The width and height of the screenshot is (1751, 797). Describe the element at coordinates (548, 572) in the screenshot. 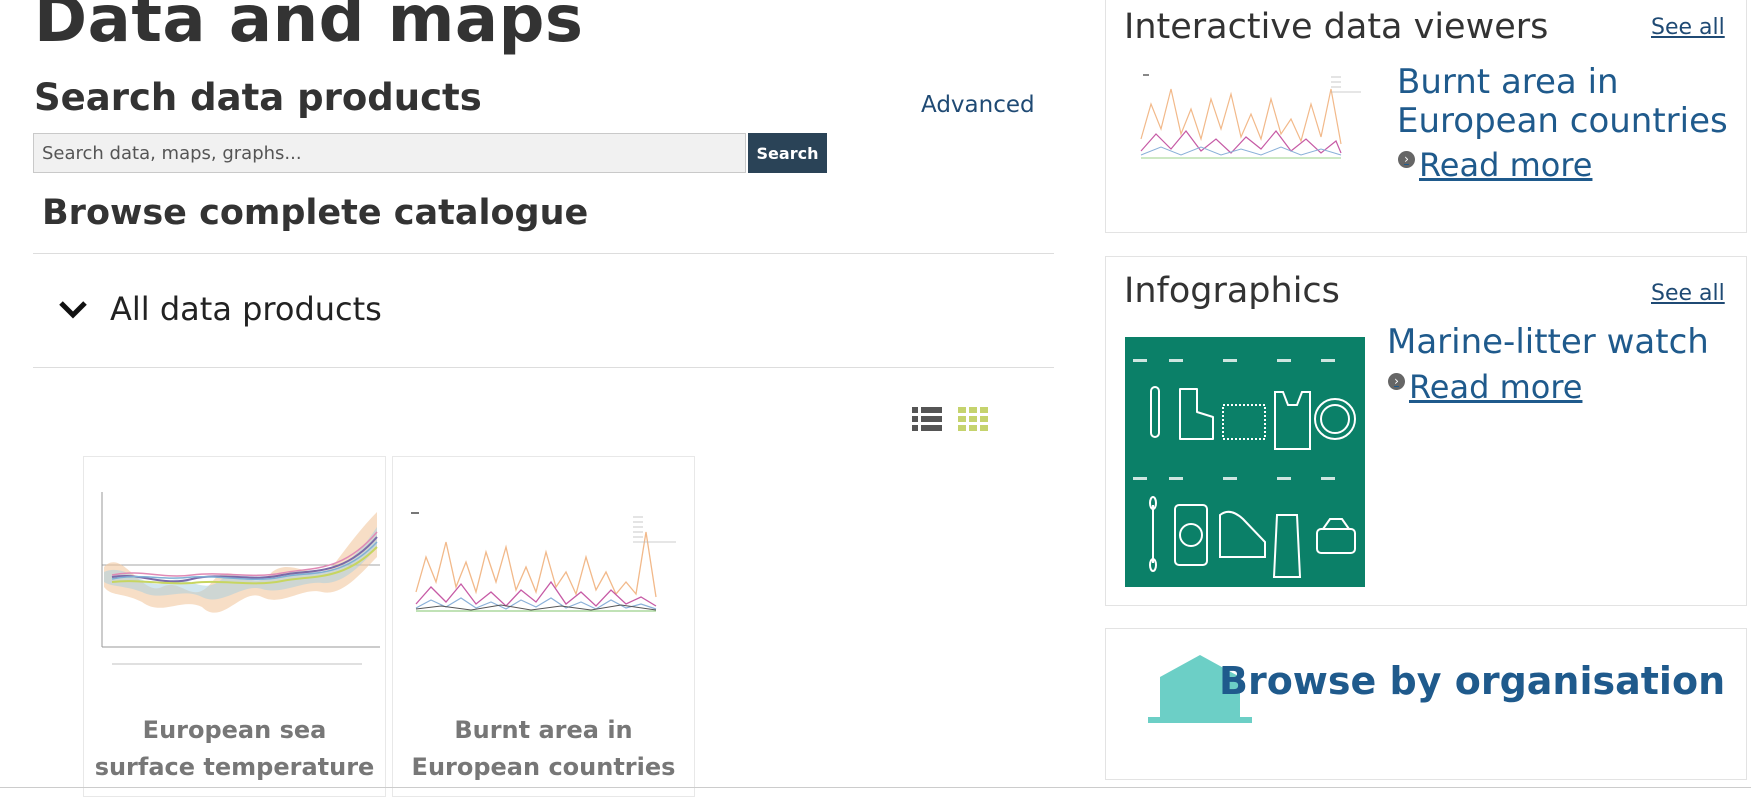

I see `card-thumbnail-burnt-area` at that location.